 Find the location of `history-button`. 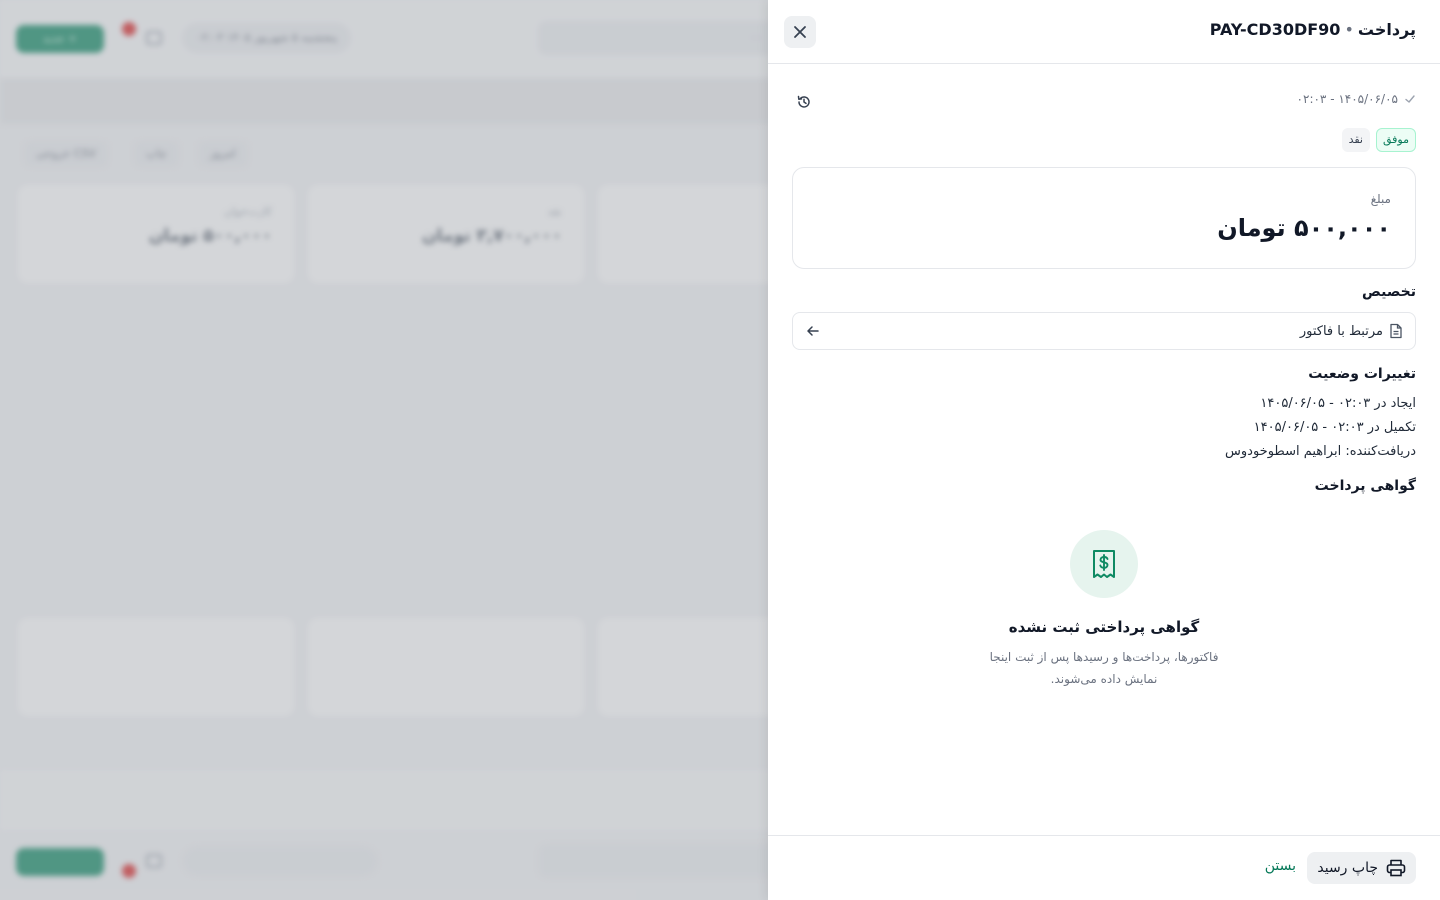

history-button is located at coordinates (804, 102).